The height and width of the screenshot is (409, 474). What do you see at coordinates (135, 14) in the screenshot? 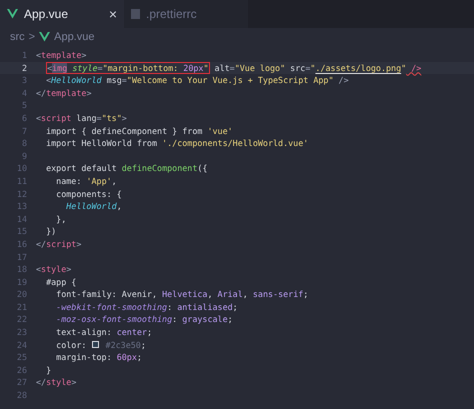
I see `file-icon` at bounding box center [135, 14].